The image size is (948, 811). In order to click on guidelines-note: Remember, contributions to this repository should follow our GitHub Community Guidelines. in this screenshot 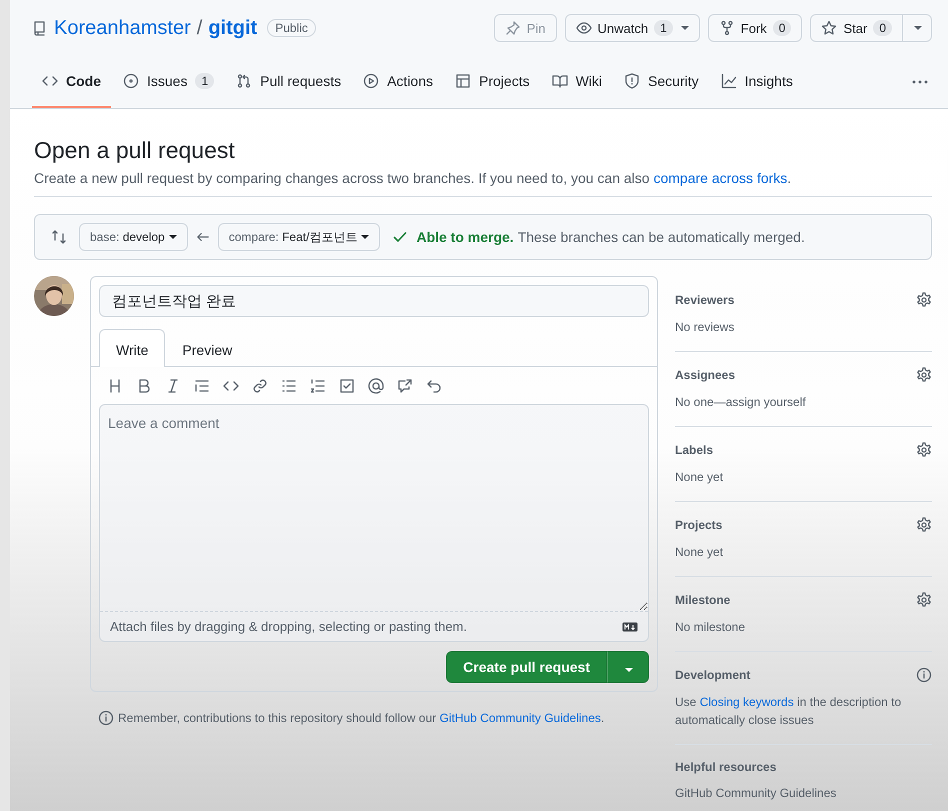, I will do `click(361, 718)`.